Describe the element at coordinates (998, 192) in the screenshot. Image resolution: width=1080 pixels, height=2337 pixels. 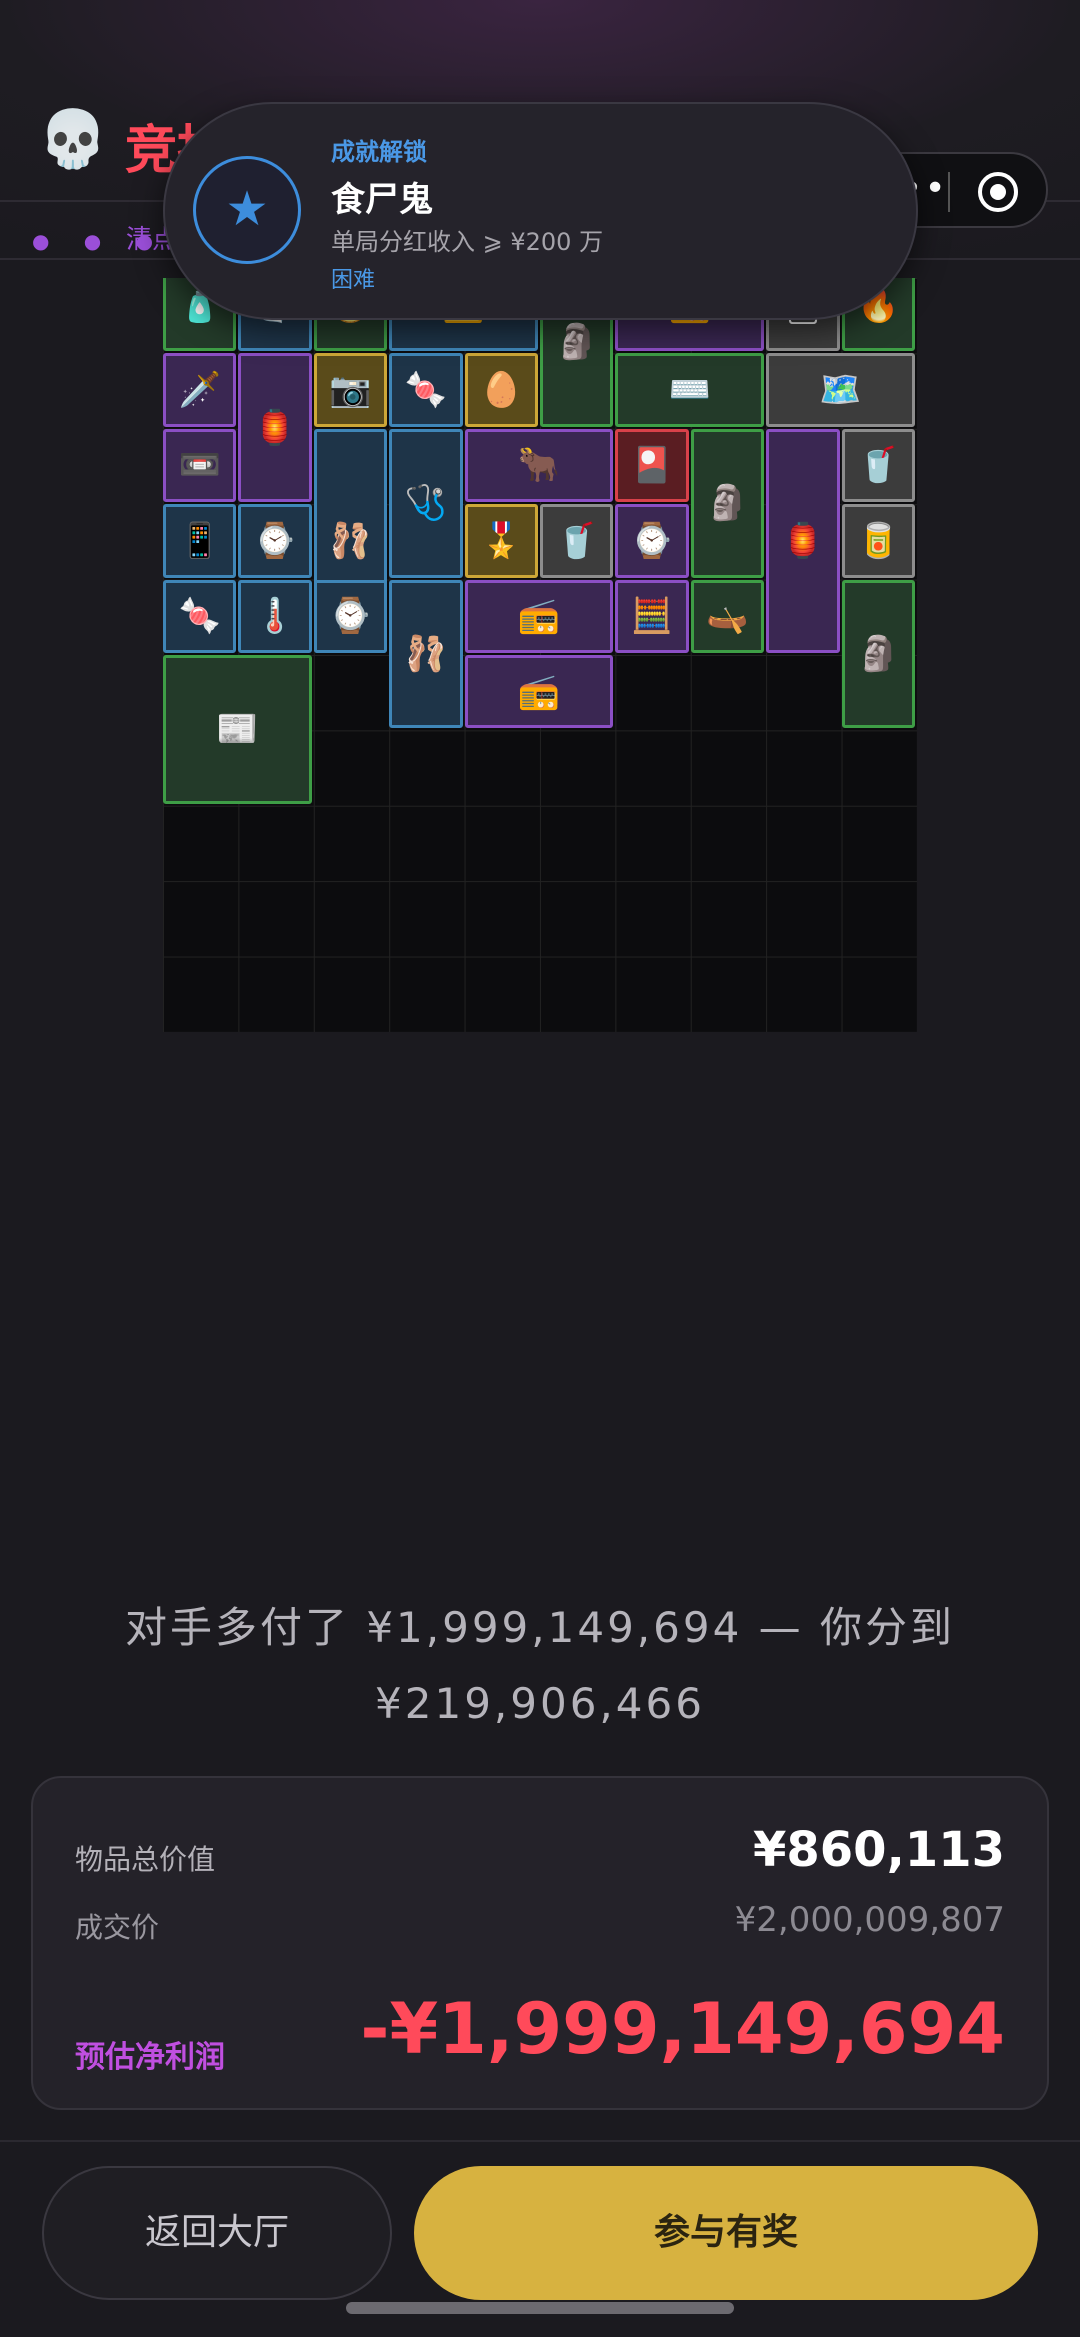
I see `target-icon` at that location.